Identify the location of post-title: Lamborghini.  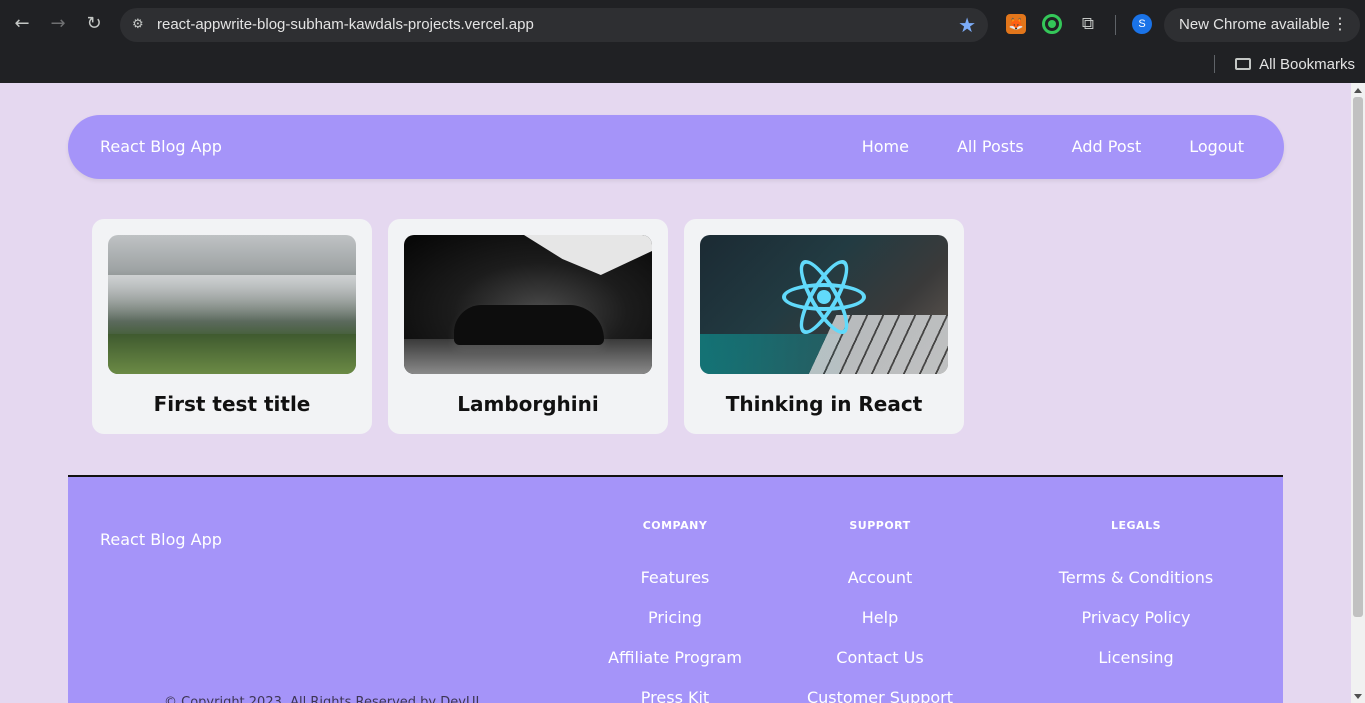
(528, 404).